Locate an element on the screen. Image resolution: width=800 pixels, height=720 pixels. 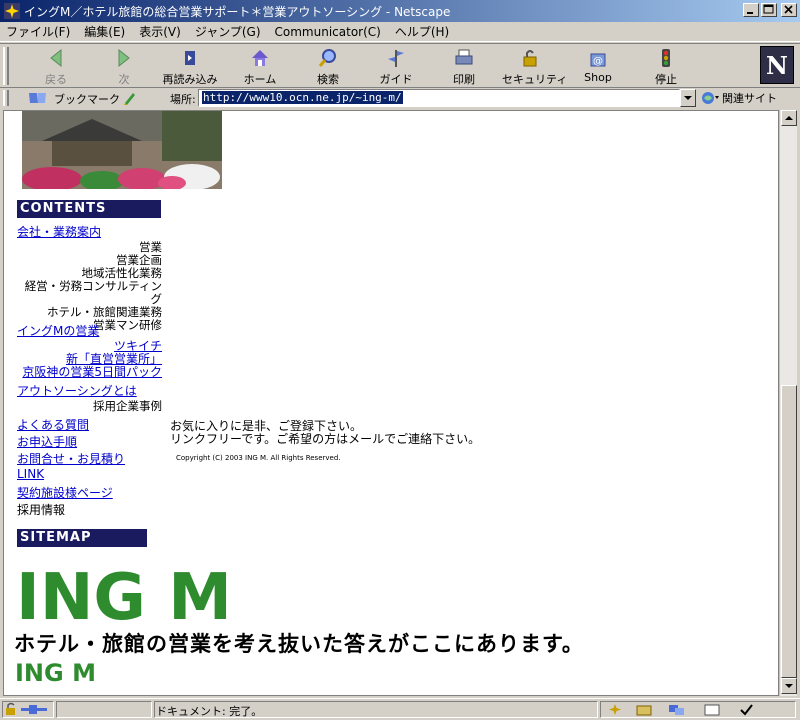
guide-button: ガイド is located at coordinates (396, 67).